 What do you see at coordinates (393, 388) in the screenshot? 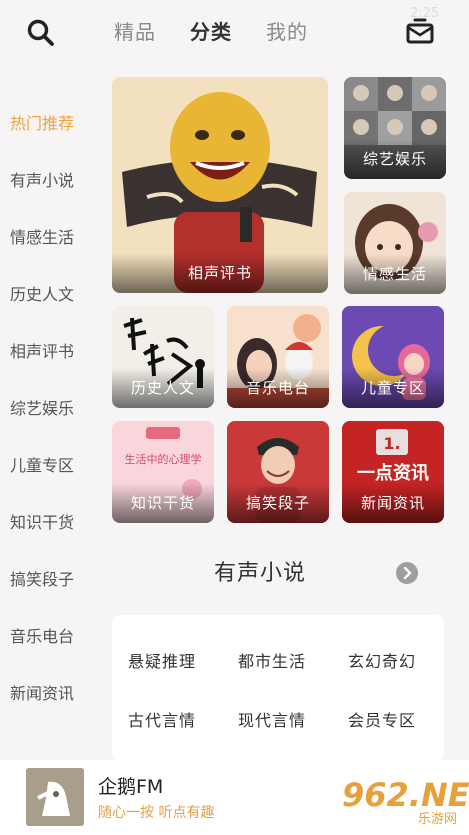
I see `tile-label-kids: 儿童专区` at bounding box center [393, 388].